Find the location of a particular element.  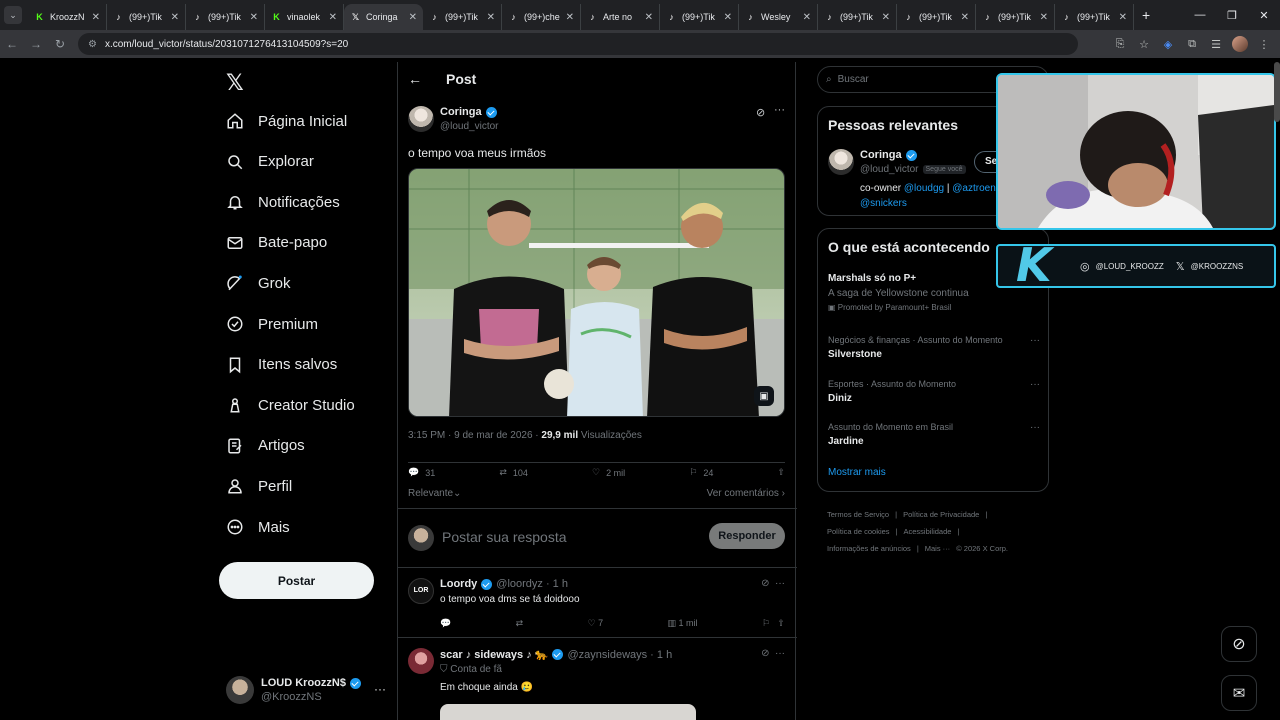

nav-item-premium: Premium is located at coordinates (272, 324).